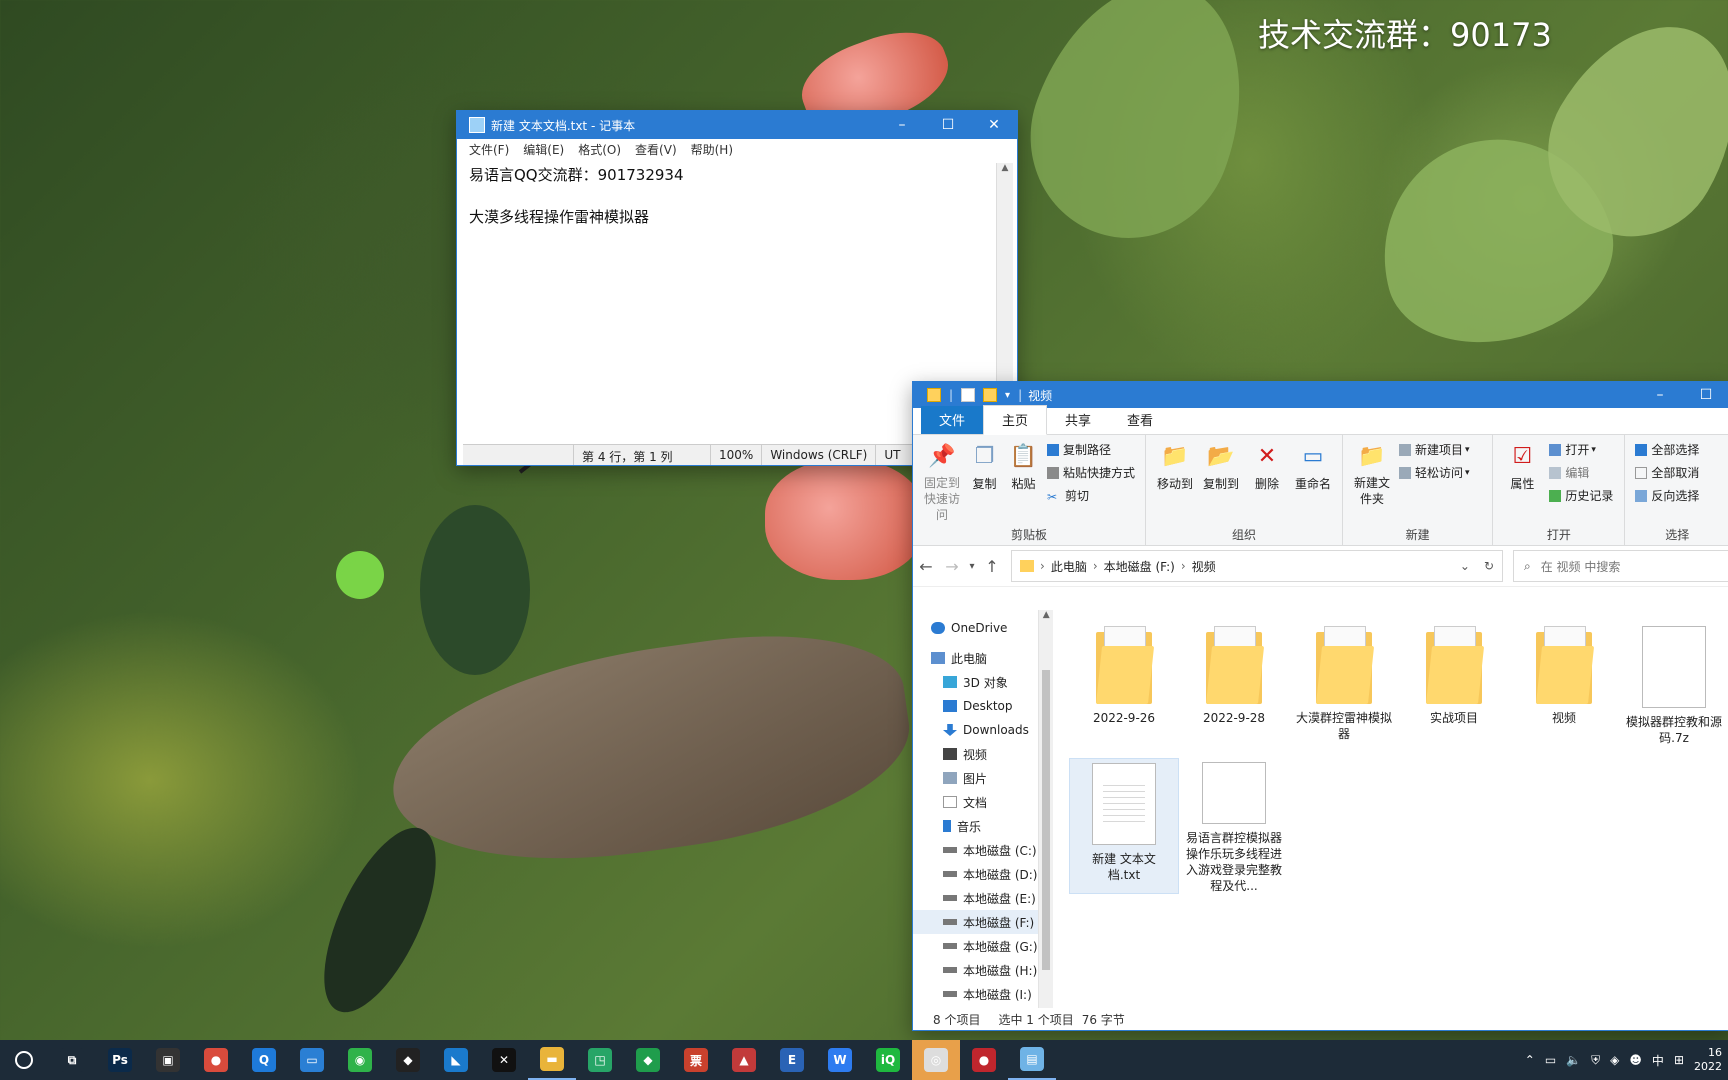  What do you see at coordinates (1595, 1060) in the screenshot?
I see `security-icon: ⛨` at bounding box center [1595, 1060].